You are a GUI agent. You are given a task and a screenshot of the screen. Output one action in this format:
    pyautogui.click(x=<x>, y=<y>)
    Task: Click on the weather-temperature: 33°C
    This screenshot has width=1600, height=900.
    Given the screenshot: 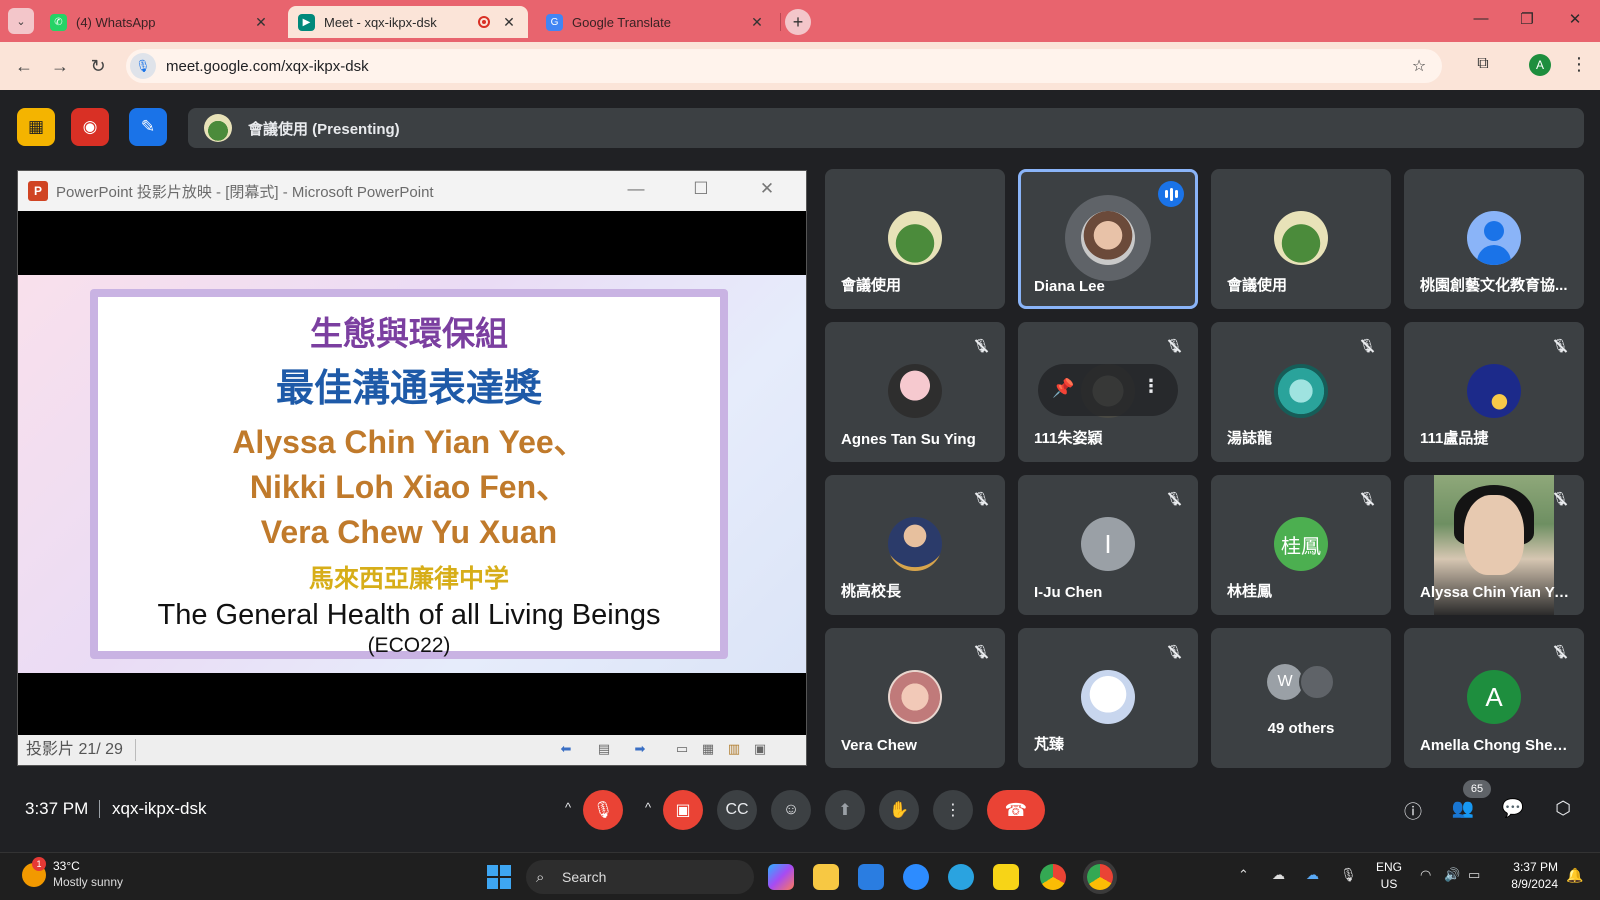 What is the action you would take?
    pyautogui.click(x=66, y=866)
    